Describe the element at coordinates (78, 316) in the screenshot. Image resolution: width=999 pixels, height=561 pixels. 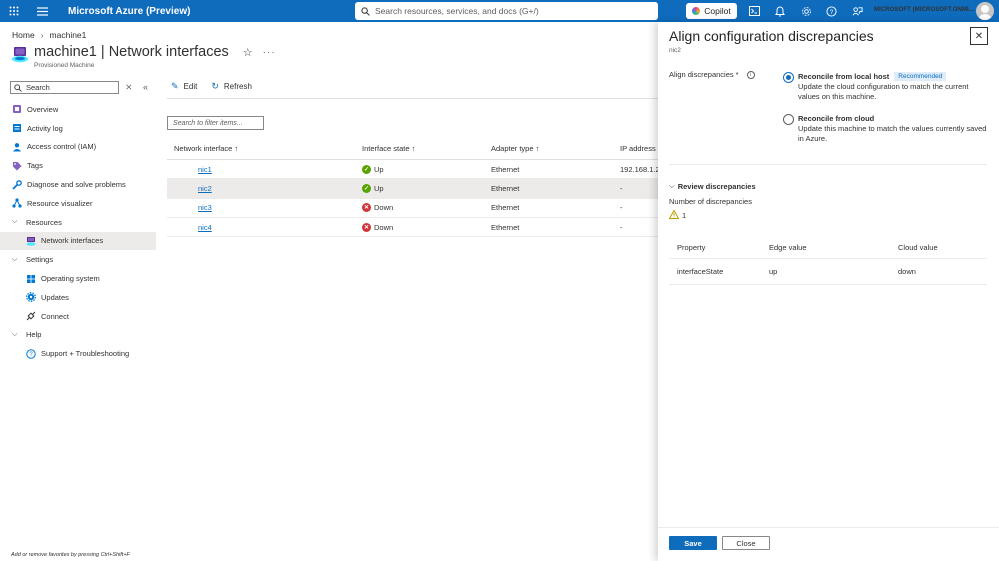
I see `nav-item-connect: Connect` at that location.